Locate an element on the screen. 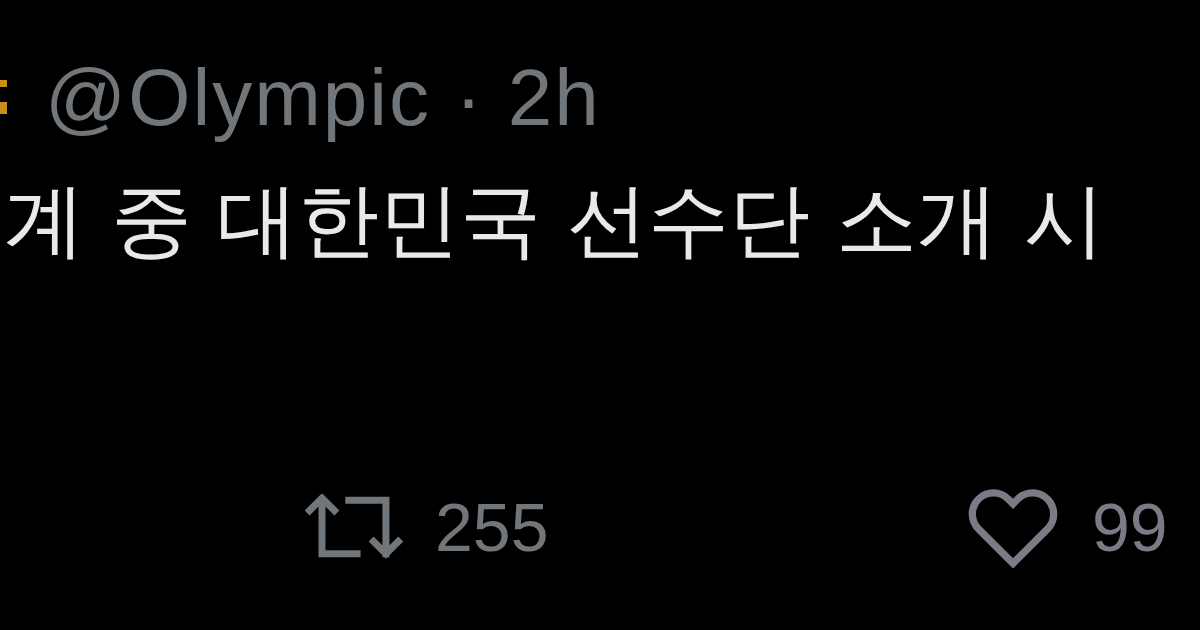 The width and height of the screenshot is (1200, 630). like-button: 99 is located at coordinates (1068, 527).